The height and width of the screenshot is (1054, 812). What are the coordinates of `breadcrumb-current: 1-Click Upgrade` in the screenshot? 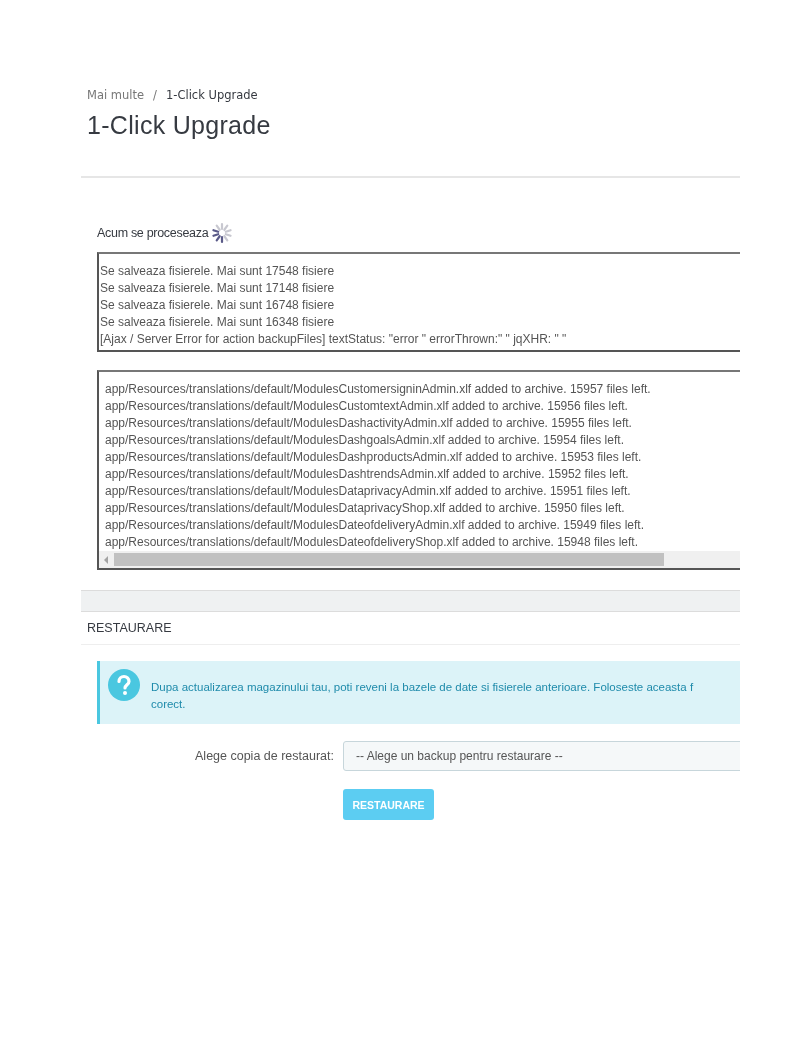 It's located at (211, 95).